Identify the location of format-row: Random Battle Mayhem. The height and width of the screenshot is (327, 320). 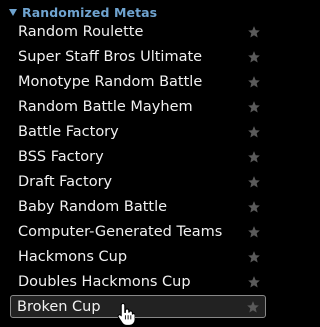
(138, 107).